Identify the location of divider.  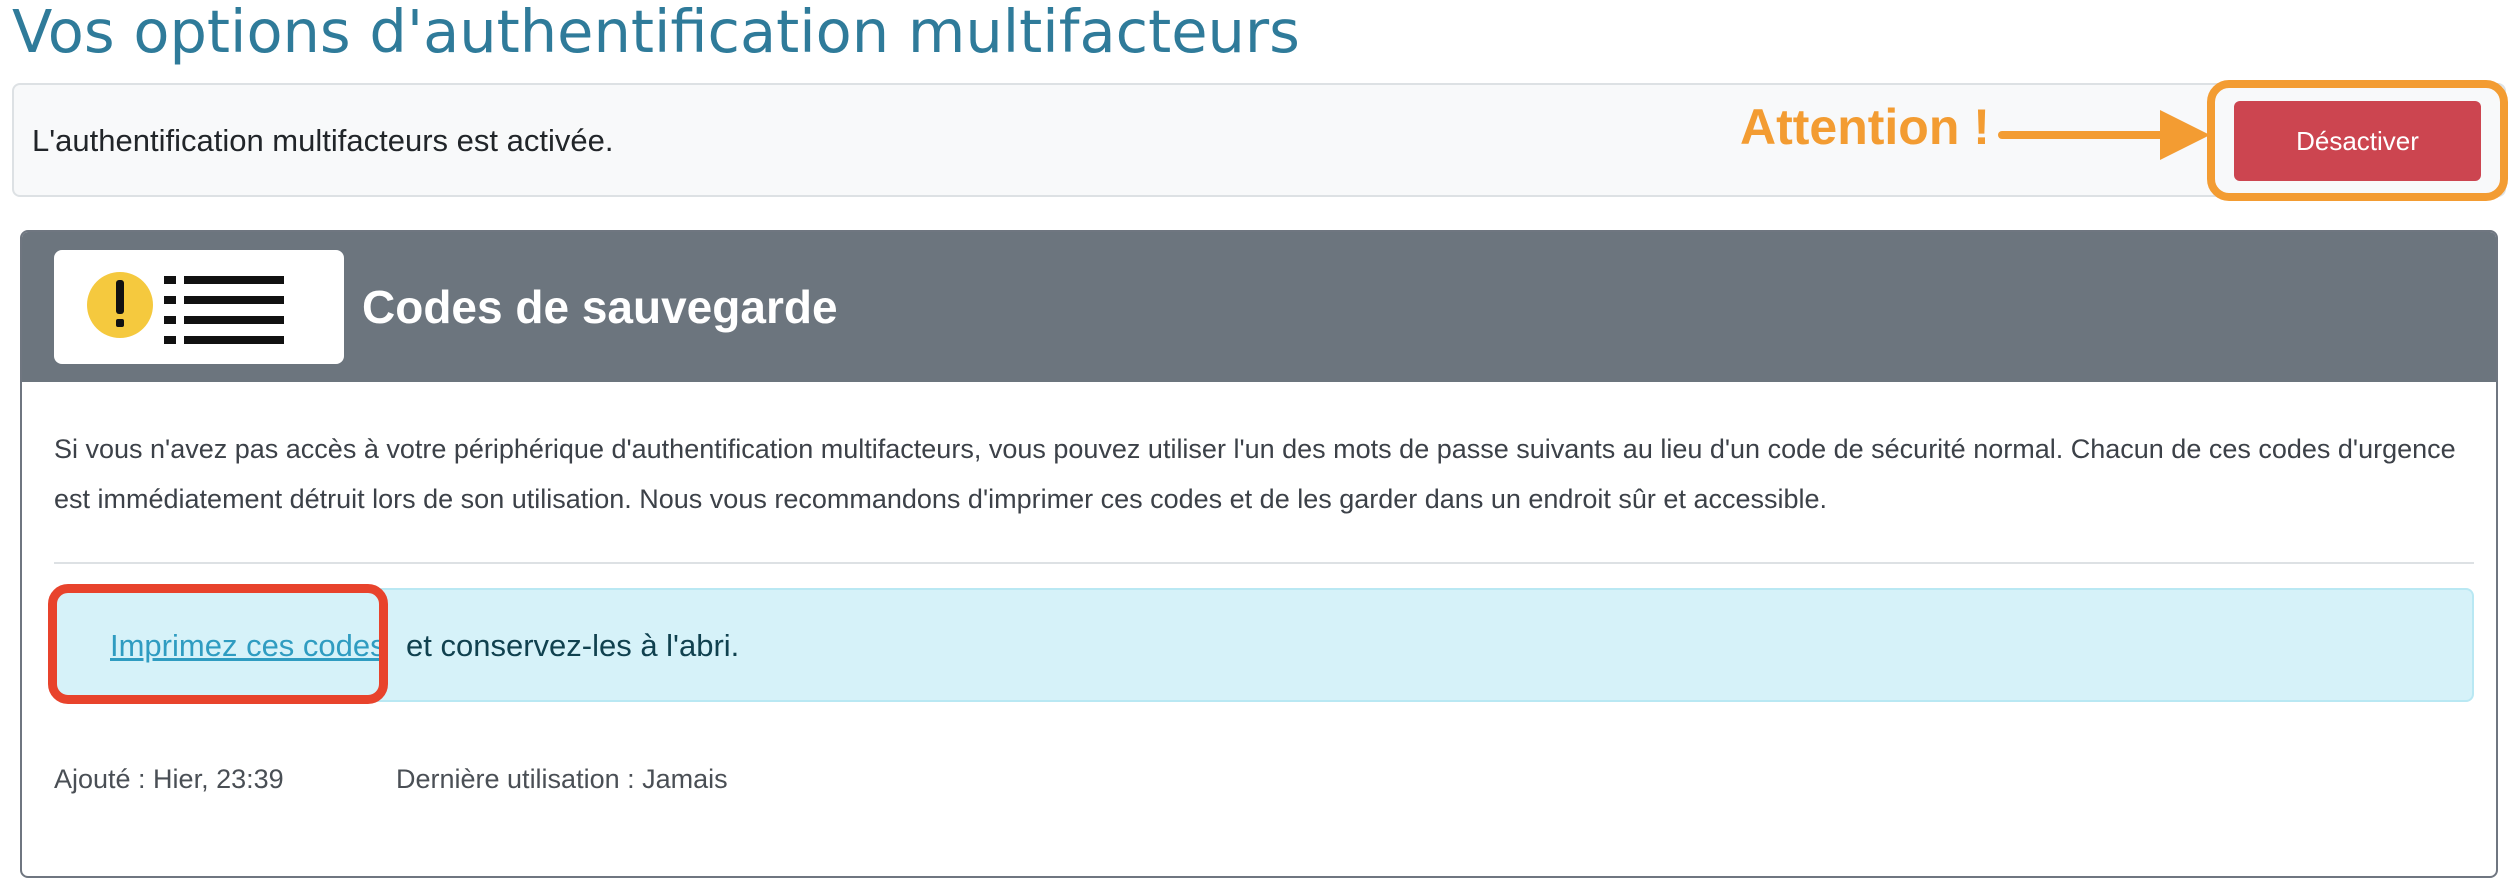
(1264, 563).